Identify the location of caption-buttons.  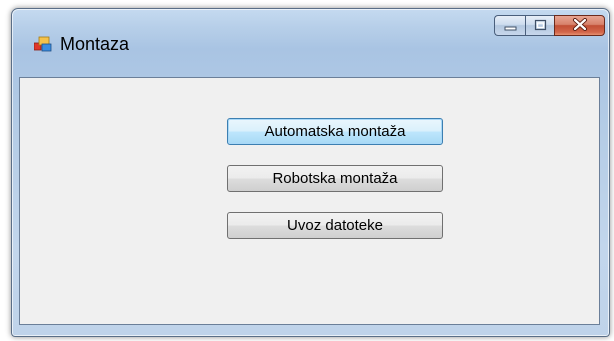
(549, 25).